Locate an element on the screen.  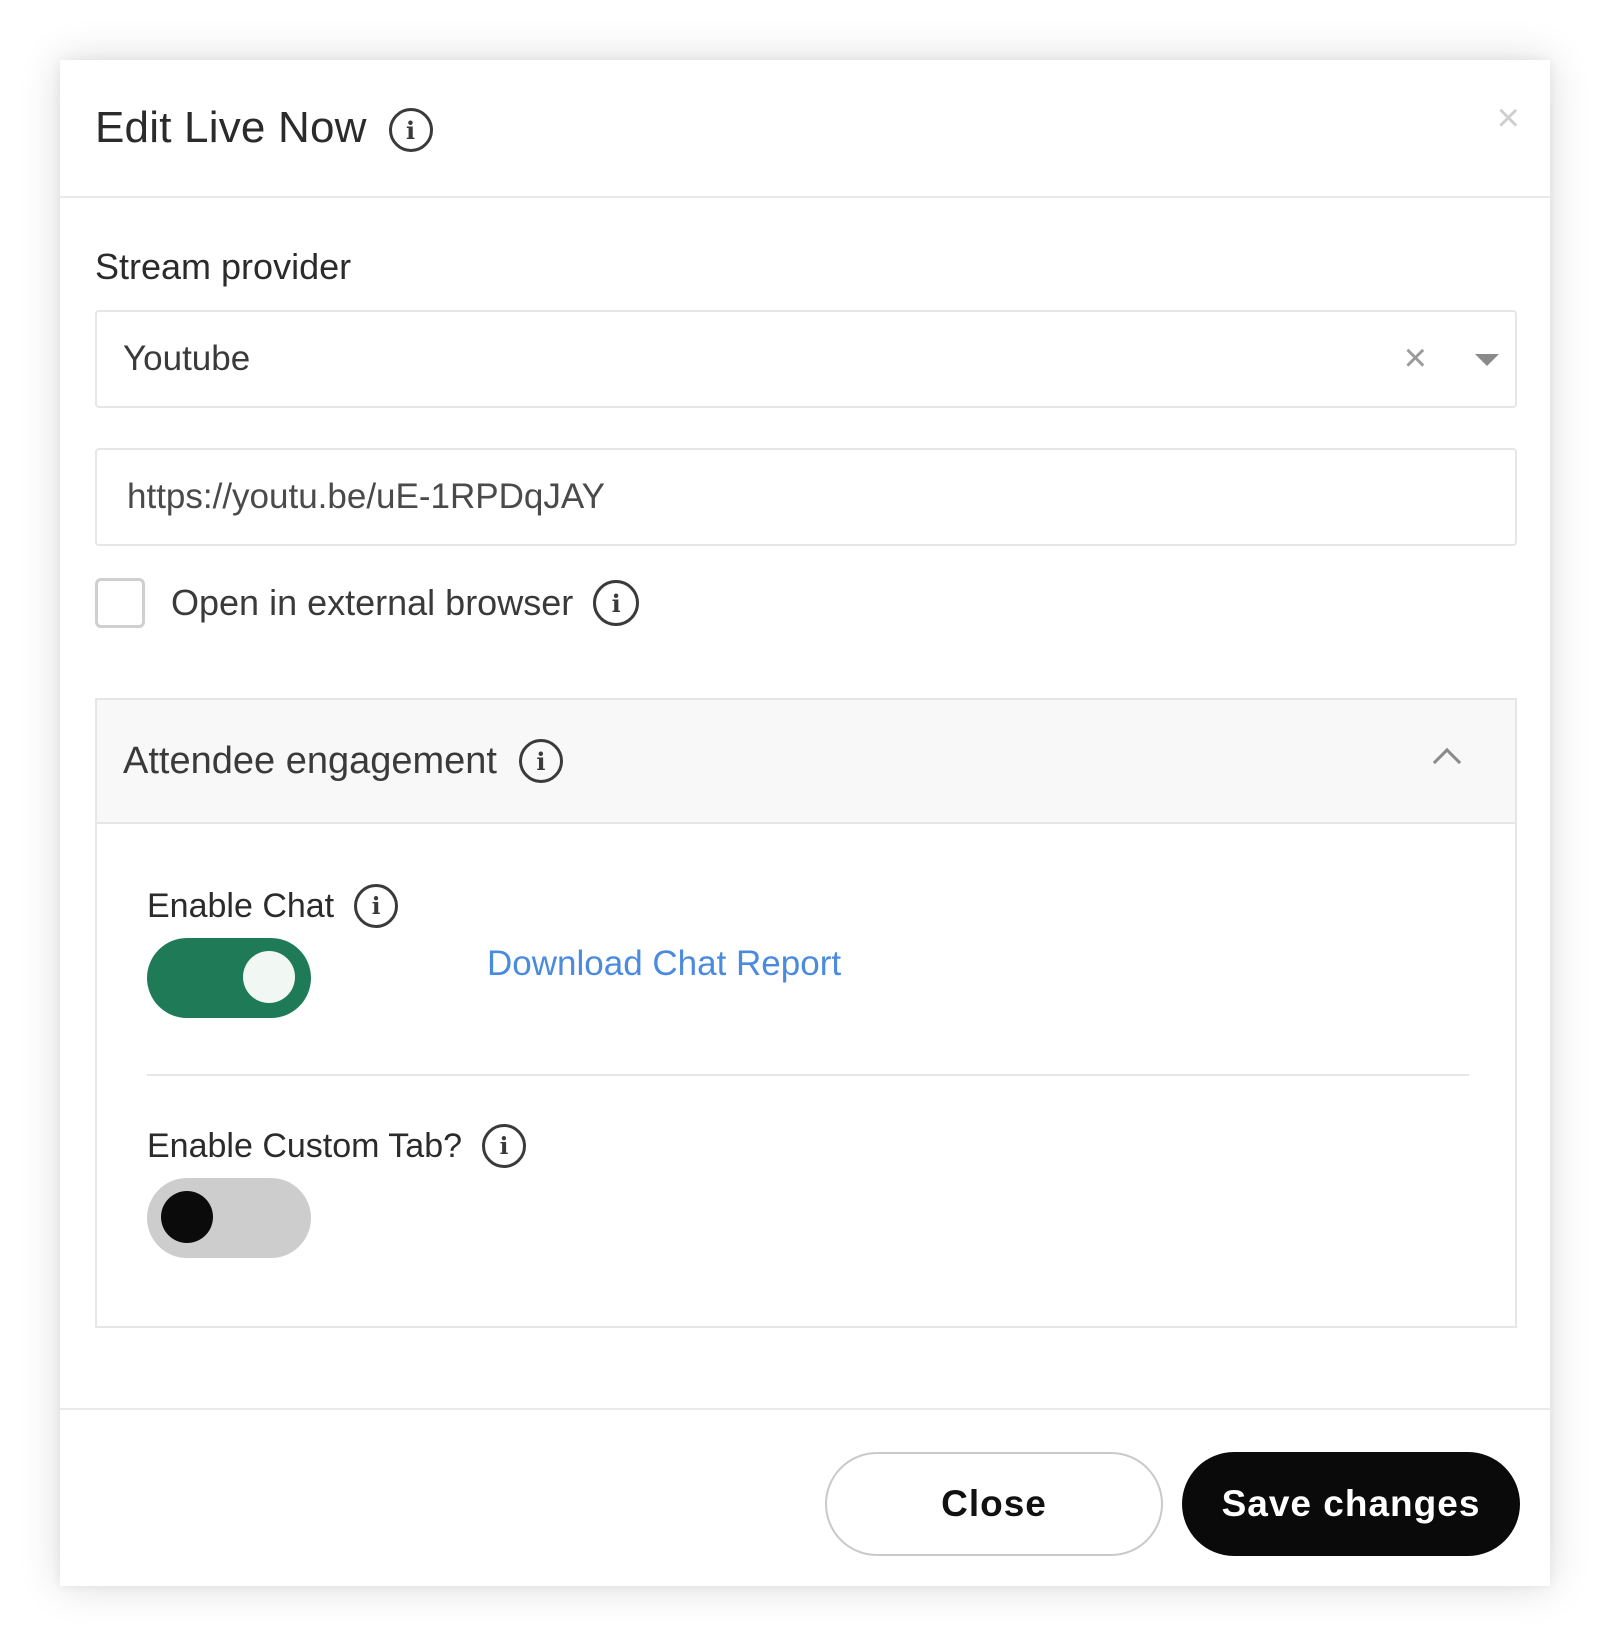
caret-down-icon is located at coordinates (1487, 360).